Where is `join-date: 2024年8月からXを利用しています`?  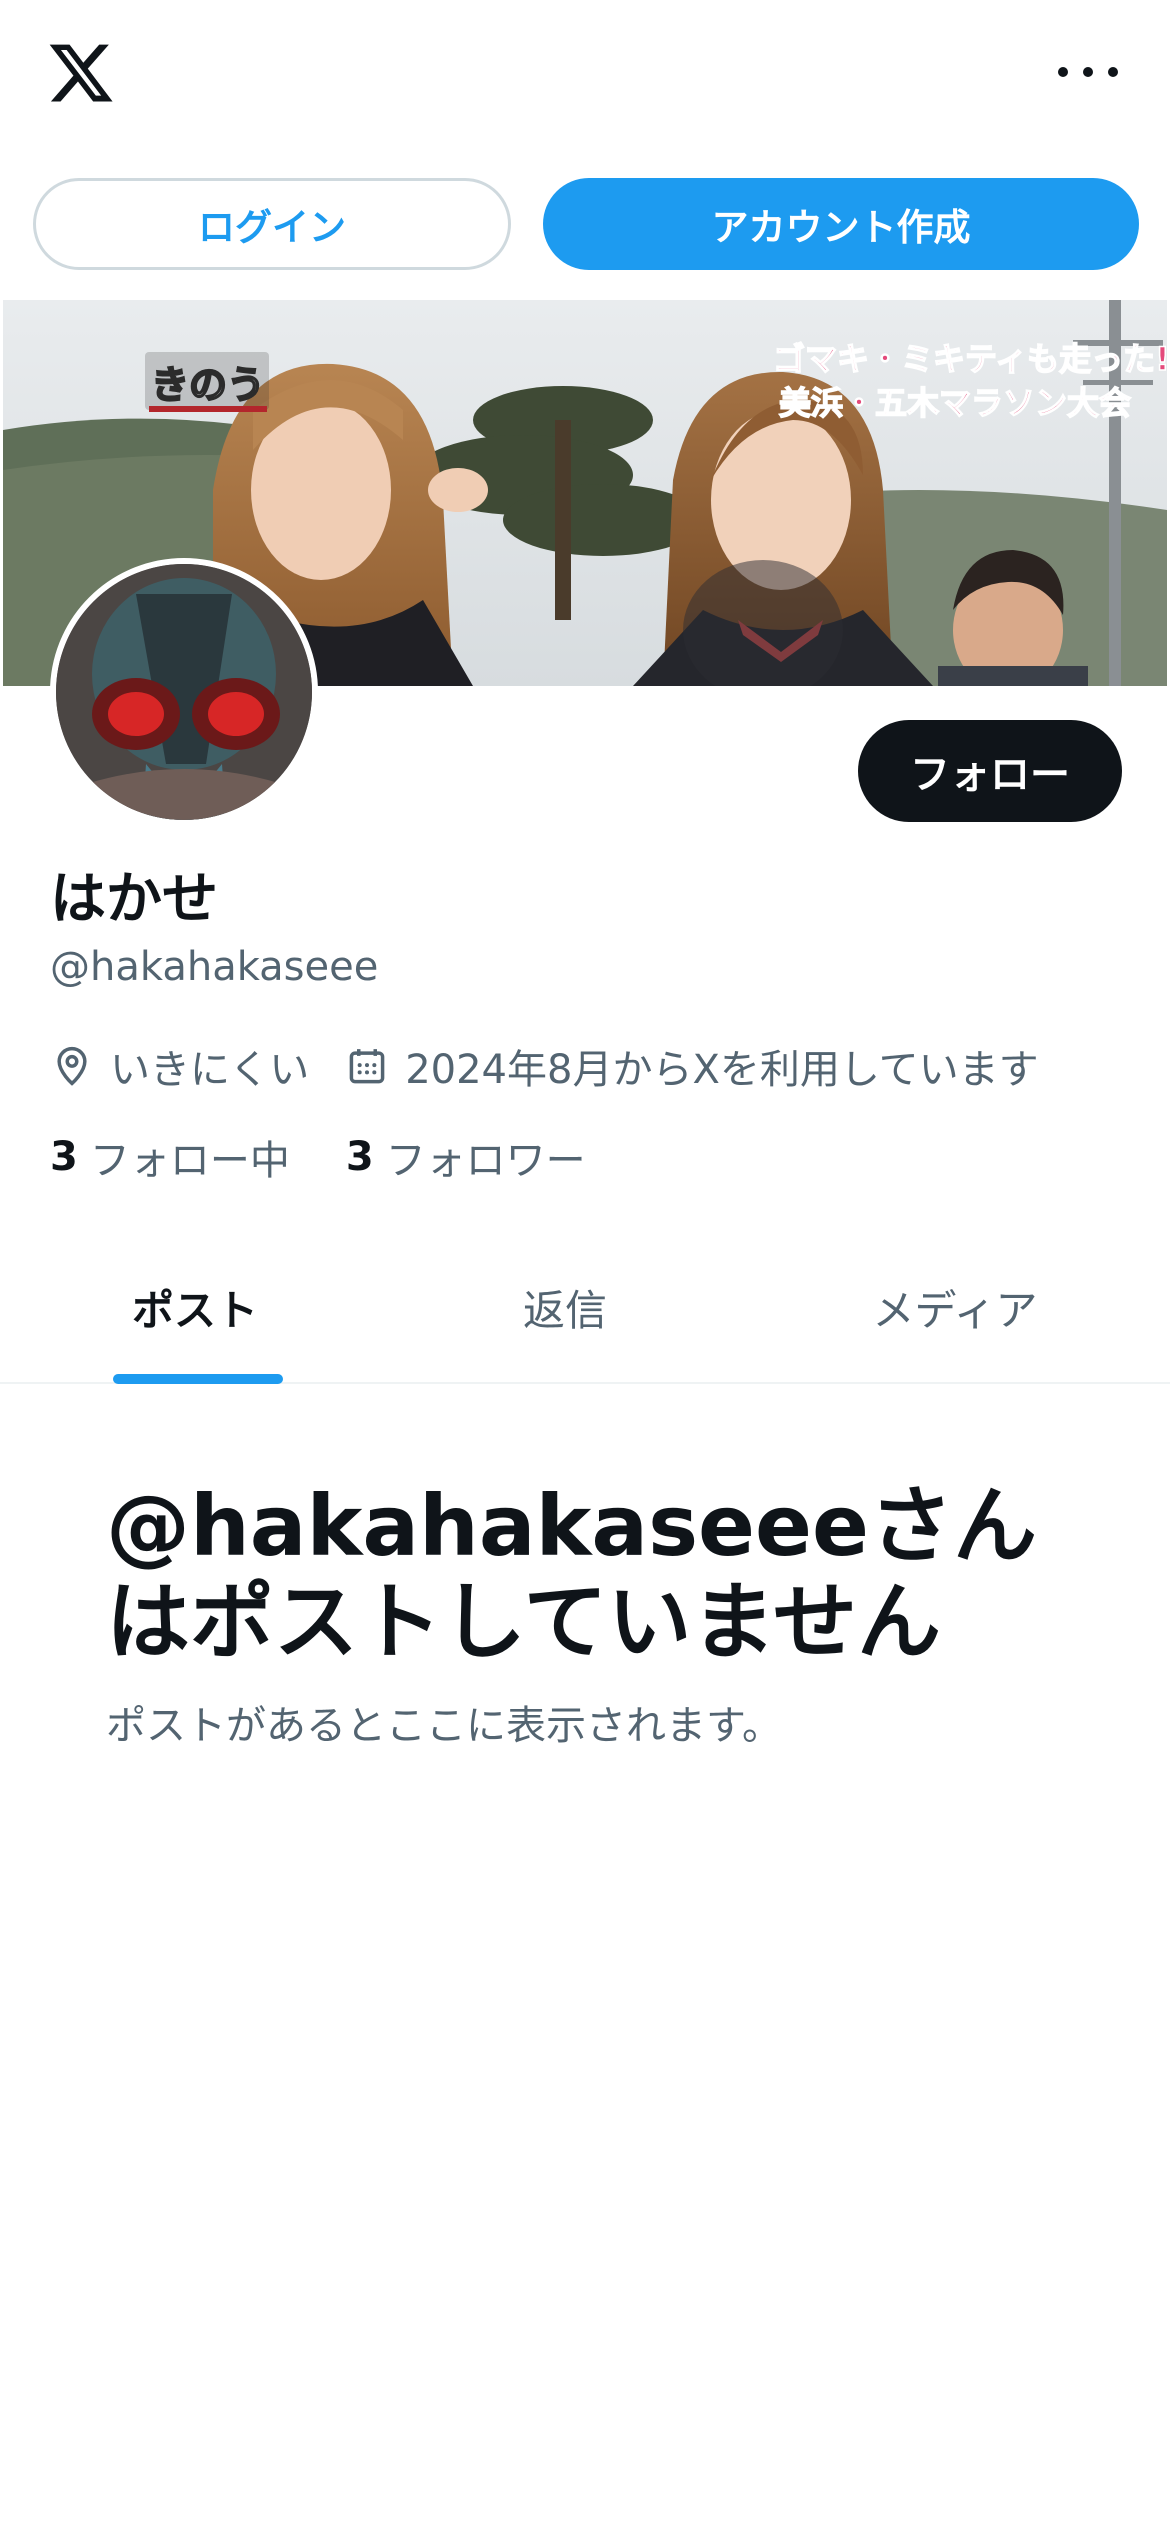 join-date: 2024年8月からXを利用しています is located at coordinates (692, 1066).